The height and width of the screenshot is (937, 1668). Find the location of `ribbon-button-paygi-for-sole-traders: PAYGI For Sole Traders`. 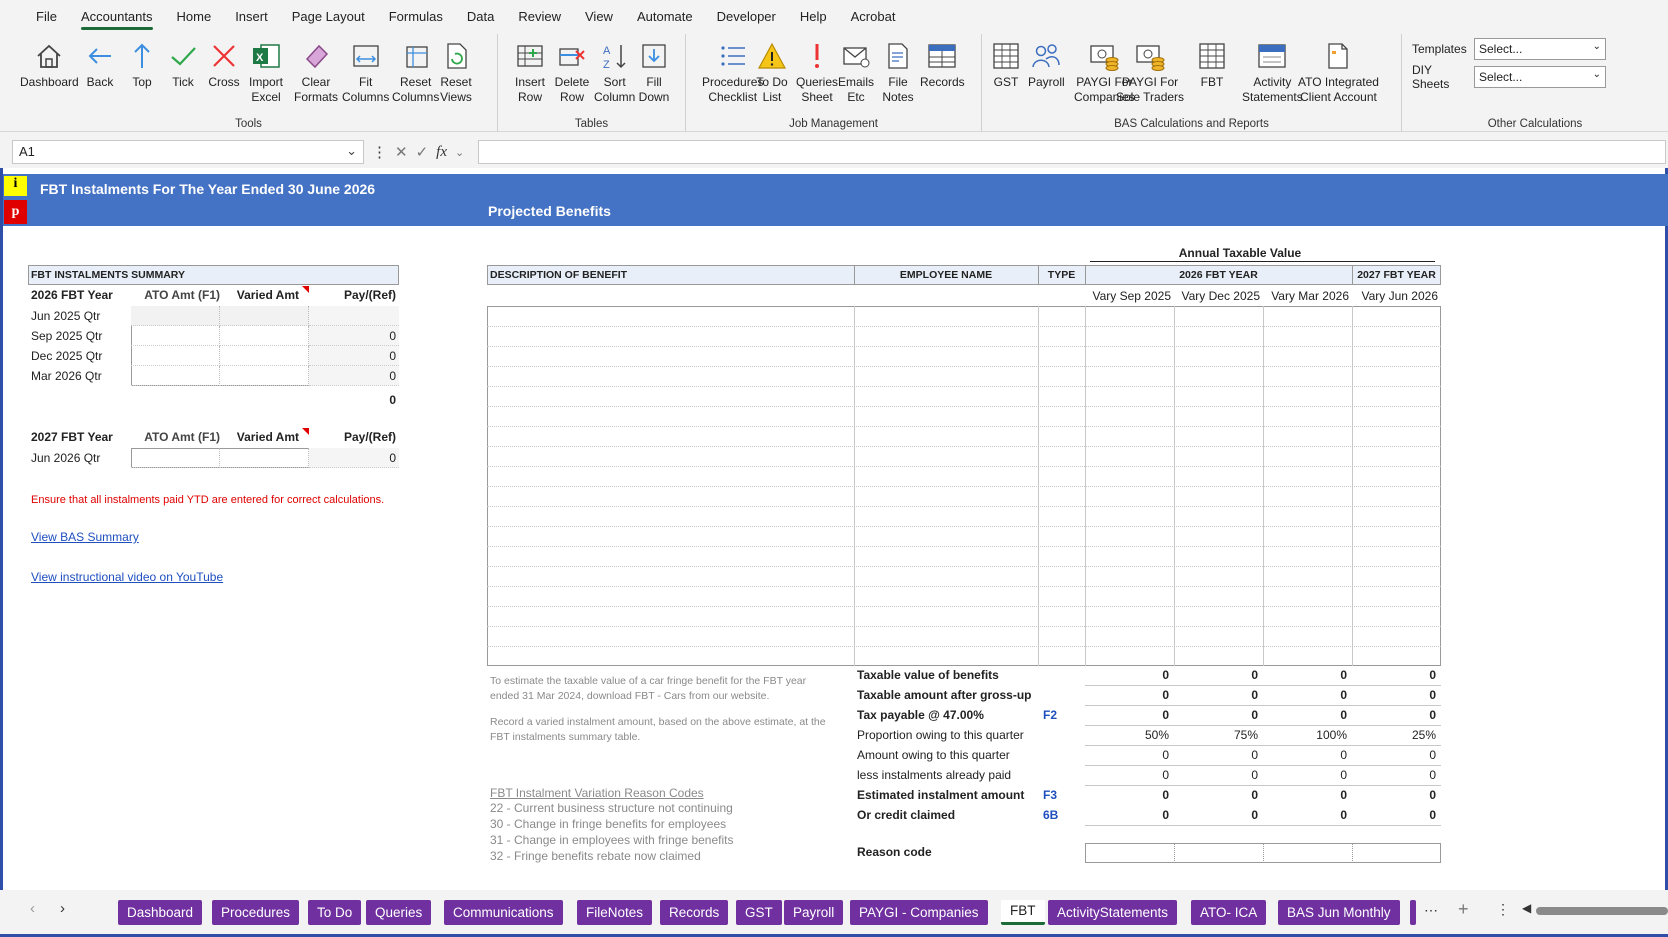

ribbon-button-paygi-for-sole-traders: PAYGI For Sole Traders is located at coordinates (1150, 73).